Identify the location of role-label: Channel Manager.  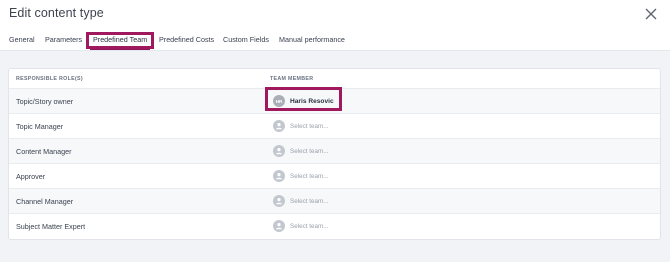
(45, 201).